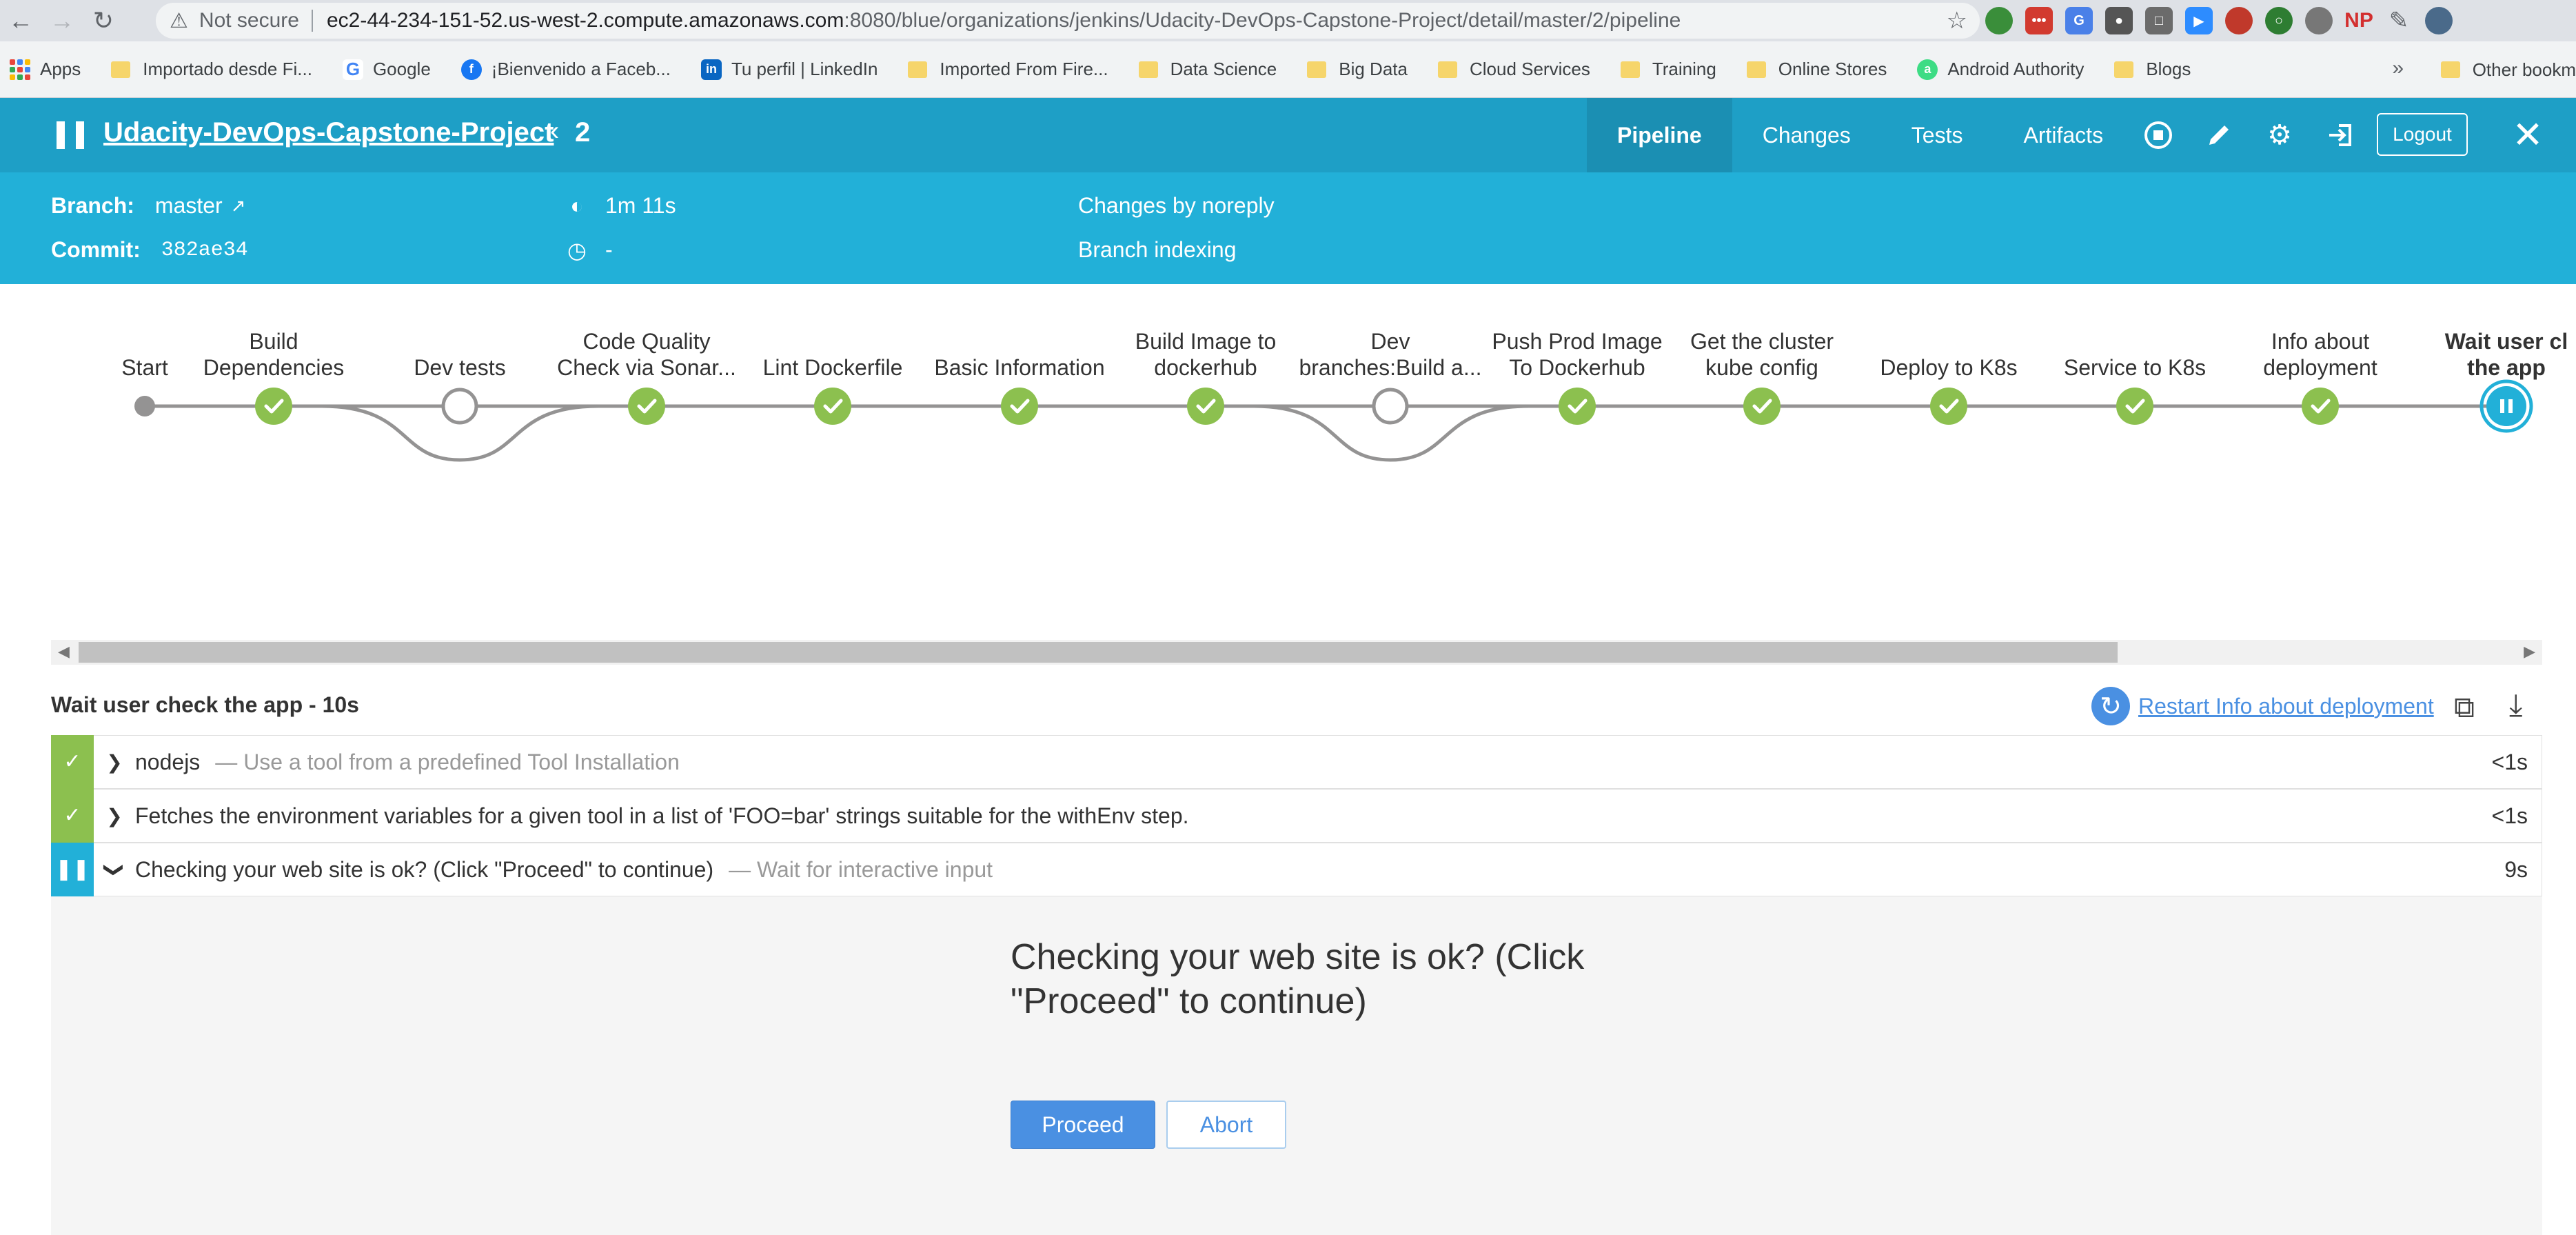 This screenshot has height=1235, width=2576. Describe the element at coordinates (1937, 135) in the screenshot. I see `tab-tests: Tests` at that location.